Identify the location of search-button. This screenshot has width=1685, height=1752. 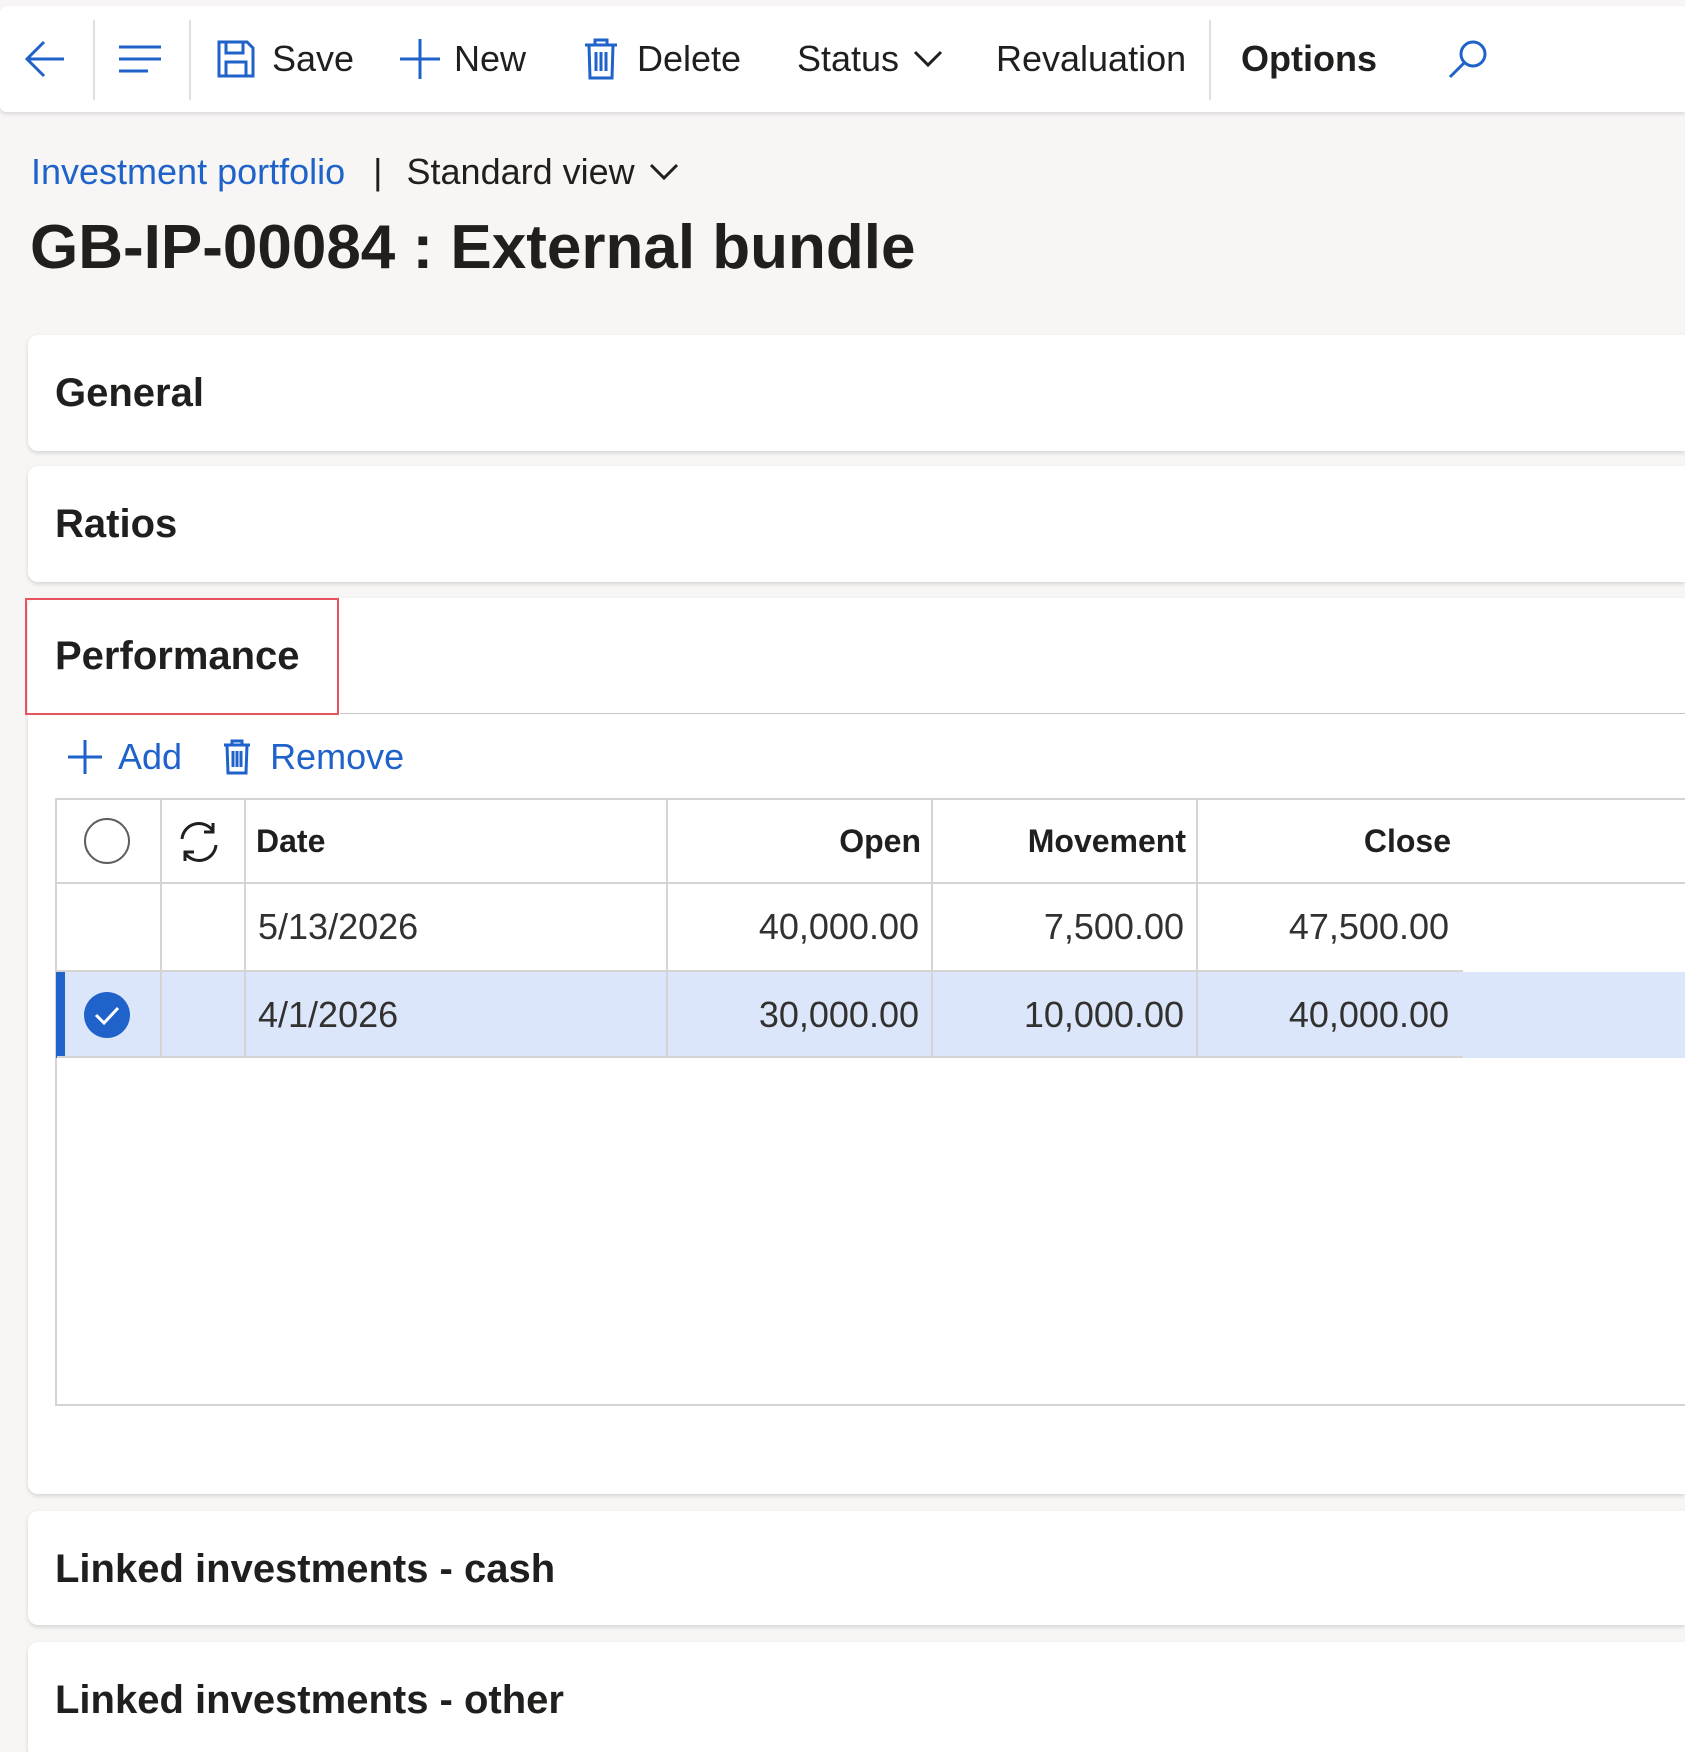
(1468, 59).